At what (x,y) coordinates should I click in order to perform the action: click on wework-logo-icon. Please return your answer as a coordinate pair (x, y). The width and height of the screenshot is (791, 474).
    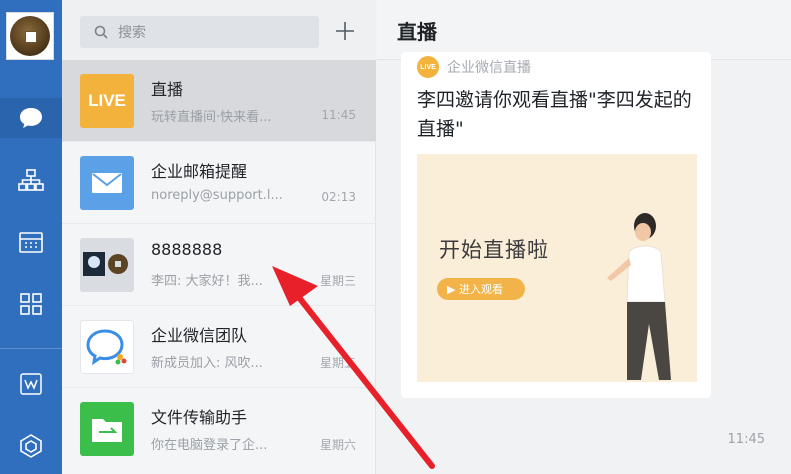
    Looking at the image, I should click on (107, 347).